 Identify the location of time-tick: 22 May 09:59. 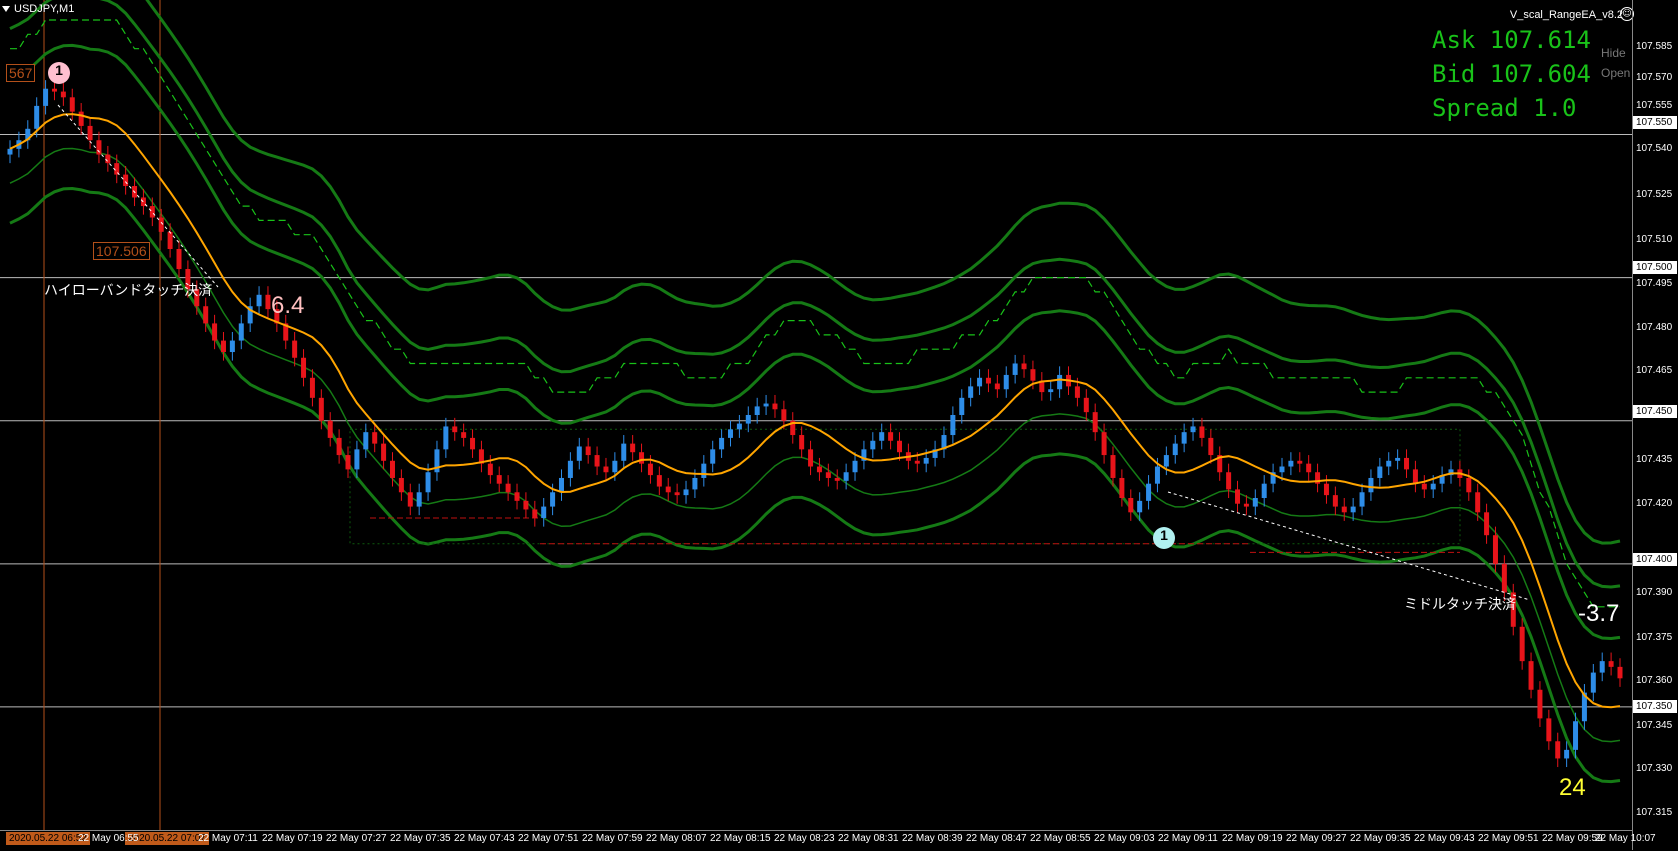
(1572, 838).